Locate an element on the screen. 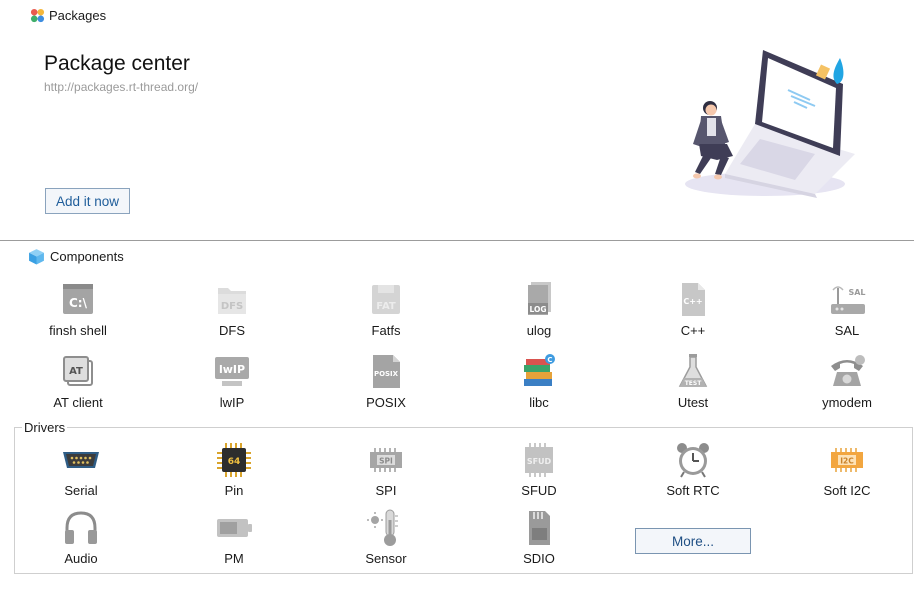  component-label: AT client is located at coordinates (78, 402).